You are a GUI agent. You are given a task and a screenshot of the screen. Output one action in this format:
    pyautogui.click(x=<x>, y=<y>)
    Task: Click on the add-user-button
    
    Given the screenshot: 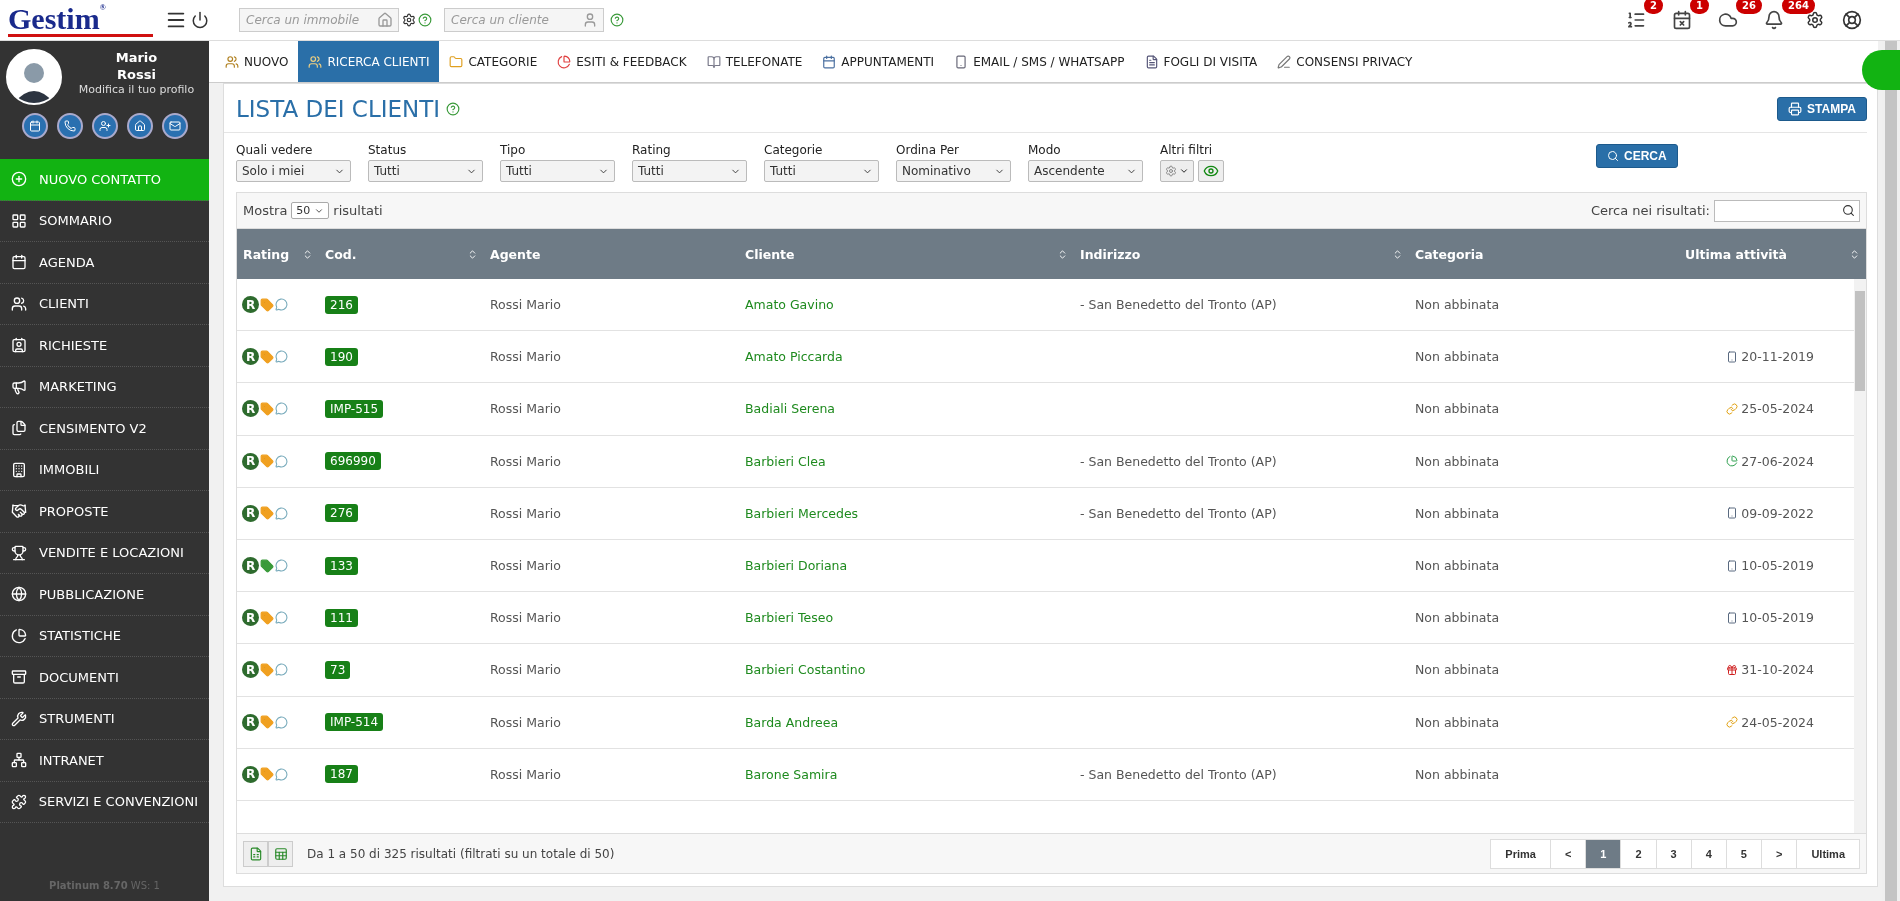 What is the action you would take?
    pyautogui.click(x=104, y=126)
    